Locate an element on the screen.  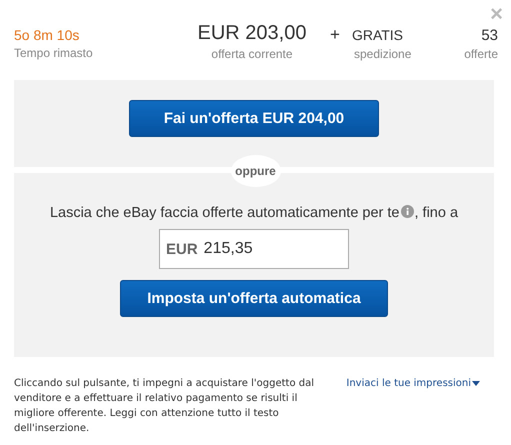
info-icon is located at coordinates (407, 211).